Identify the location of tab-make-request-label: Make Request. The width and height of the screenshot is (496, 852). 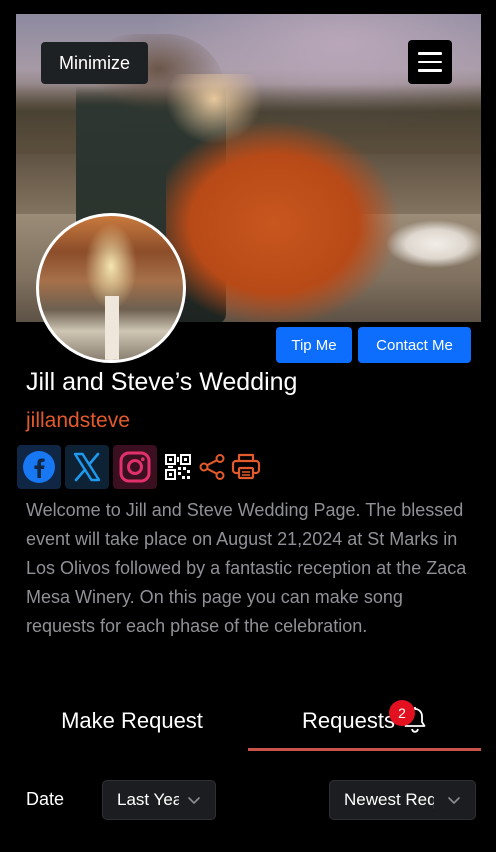
(132, 720).